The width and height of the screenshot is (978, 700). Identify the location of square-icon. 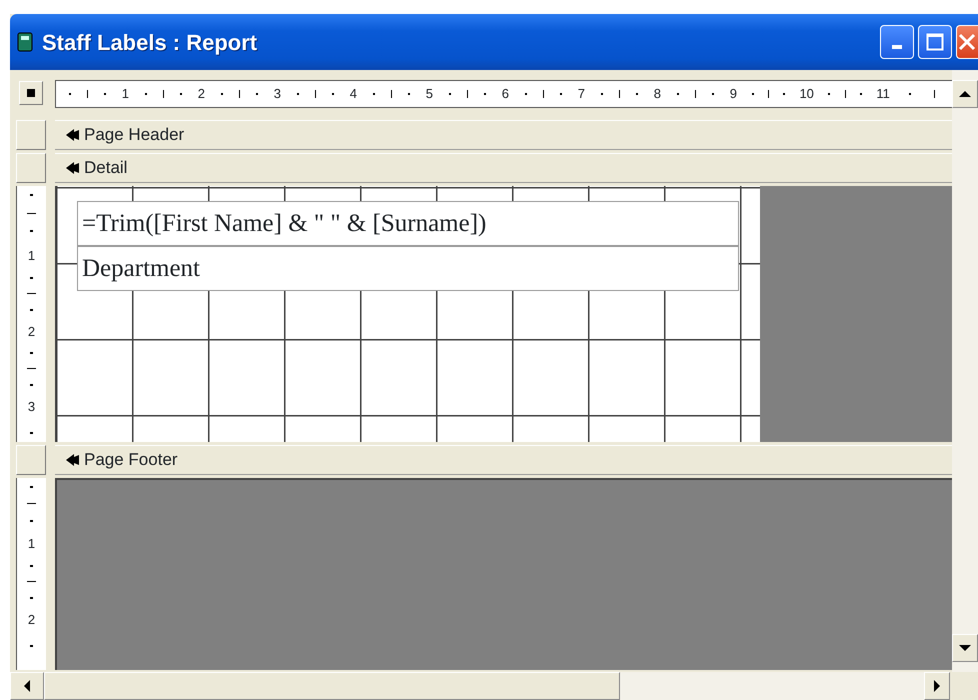
(31, 93).